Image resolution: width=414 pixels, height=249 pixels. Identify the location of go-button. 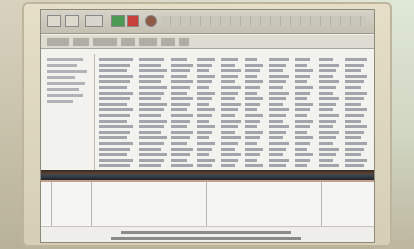
(118, 21).